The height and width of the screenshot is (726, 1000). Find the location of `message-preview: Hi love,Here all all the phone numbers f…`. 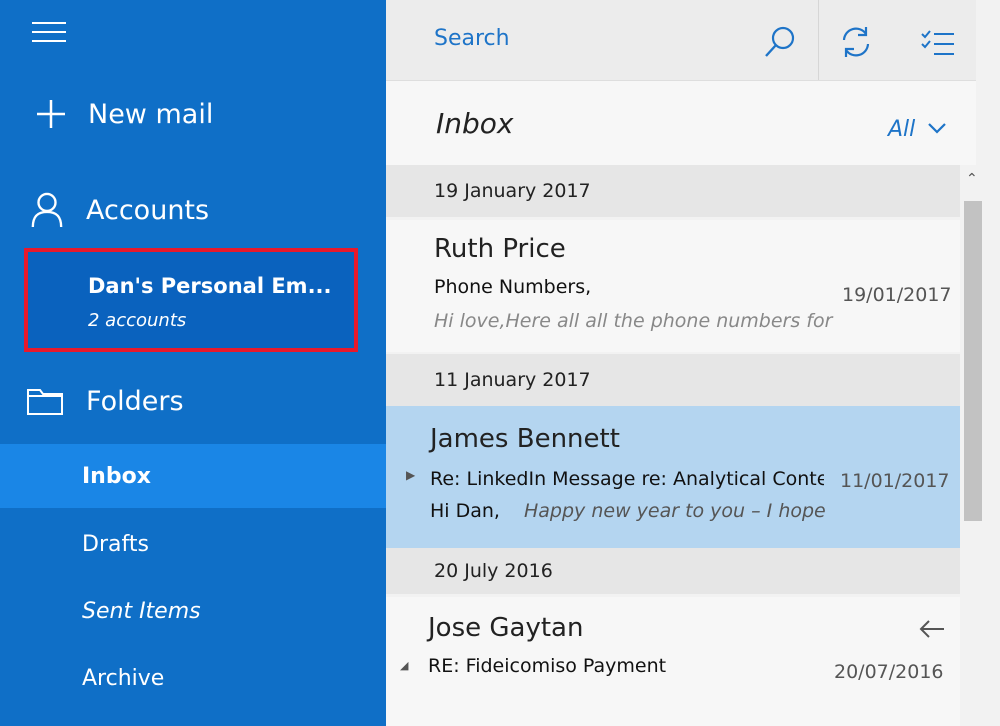

message-preview: Hi love,Here all all the phone numbers f… is located at coordinates (633, 321).